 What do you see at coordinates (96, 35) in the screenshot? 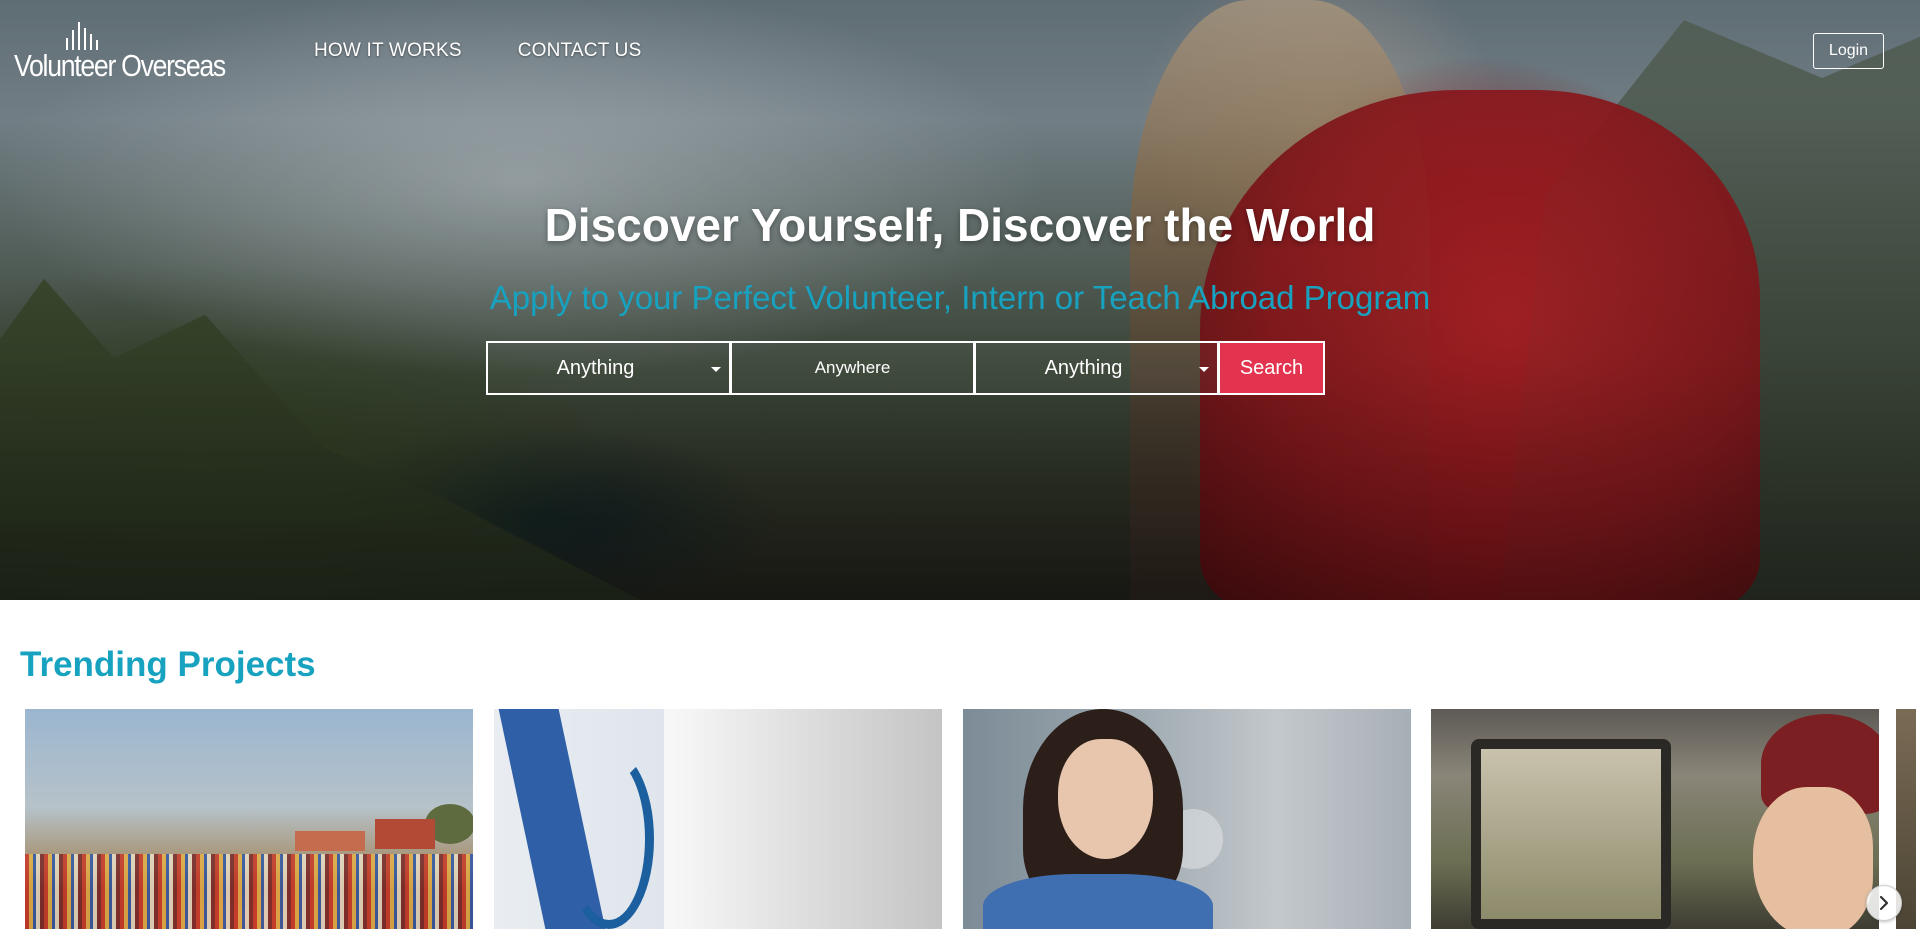
I see `logo-bars-icon` at bounding box center [96, 35].